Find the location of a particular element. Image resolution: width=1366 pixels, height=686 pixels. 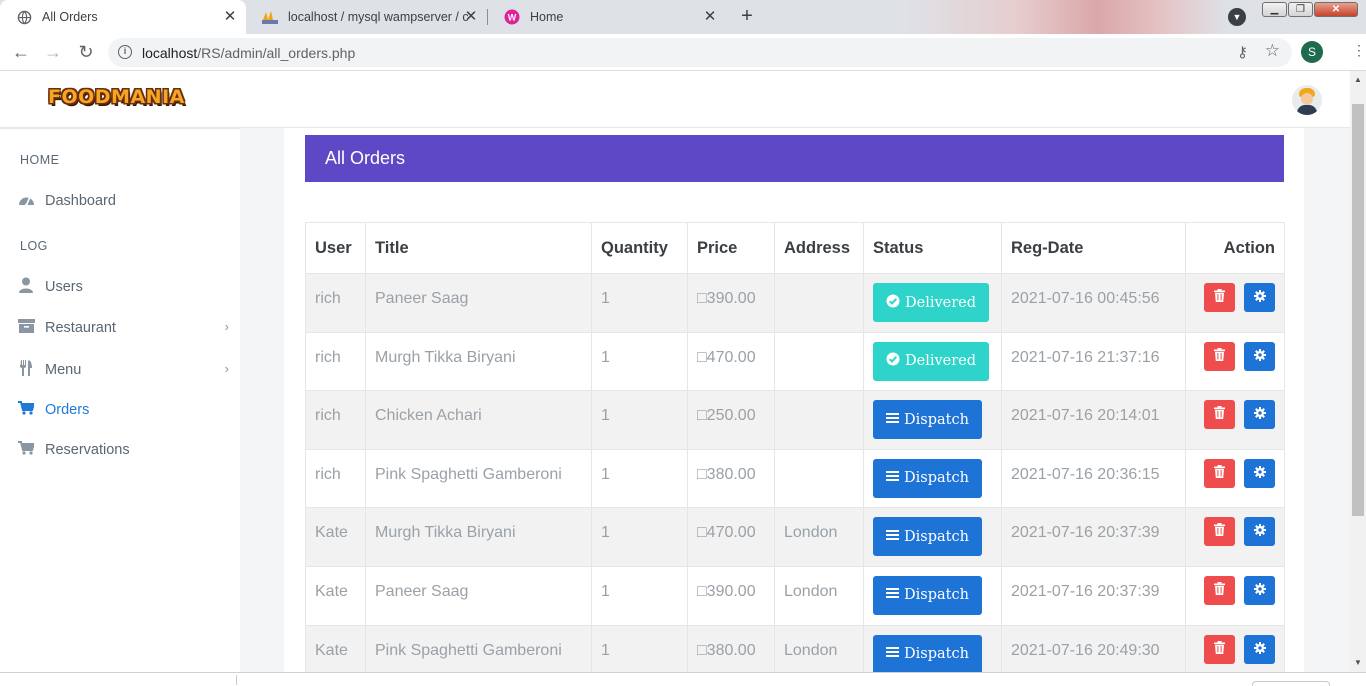

column-header-price: Price is located at coordinates (731, 248).